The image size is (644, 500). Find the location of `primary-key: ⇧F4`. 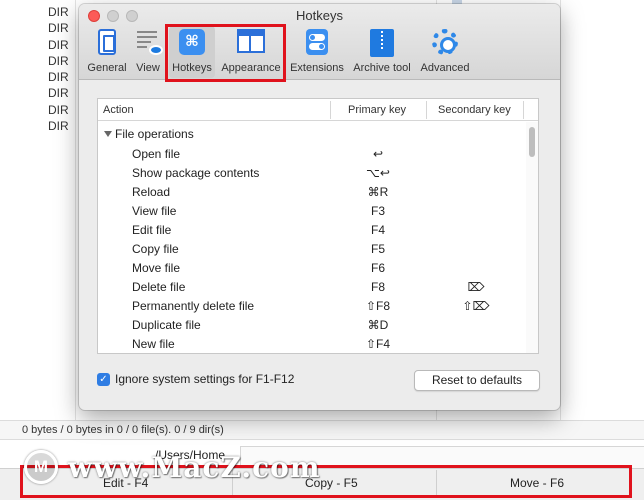

primary-key: ⇧F4 is located at coordinates (378, 344).